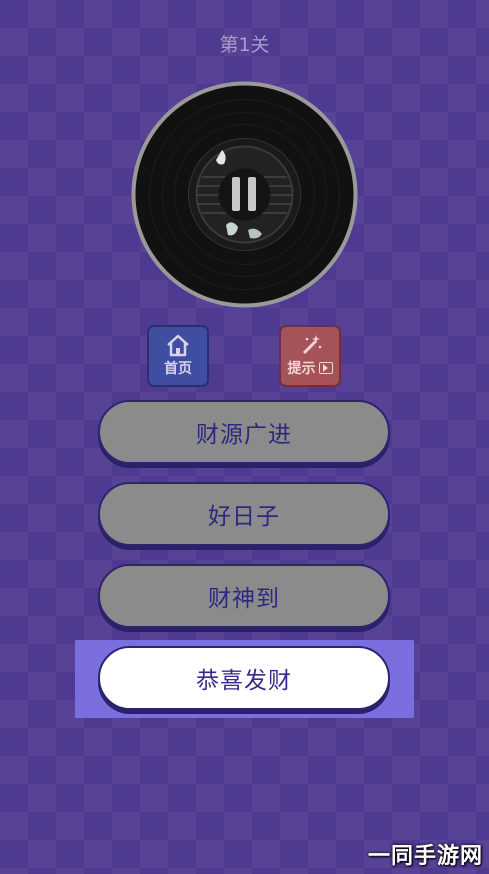 The width and height of the screenshot is (489, 874). What do you see at coordinates (301, 369) in the screenshot?
I see `hint-button-label: 提示` at bounding box center [301, 369].